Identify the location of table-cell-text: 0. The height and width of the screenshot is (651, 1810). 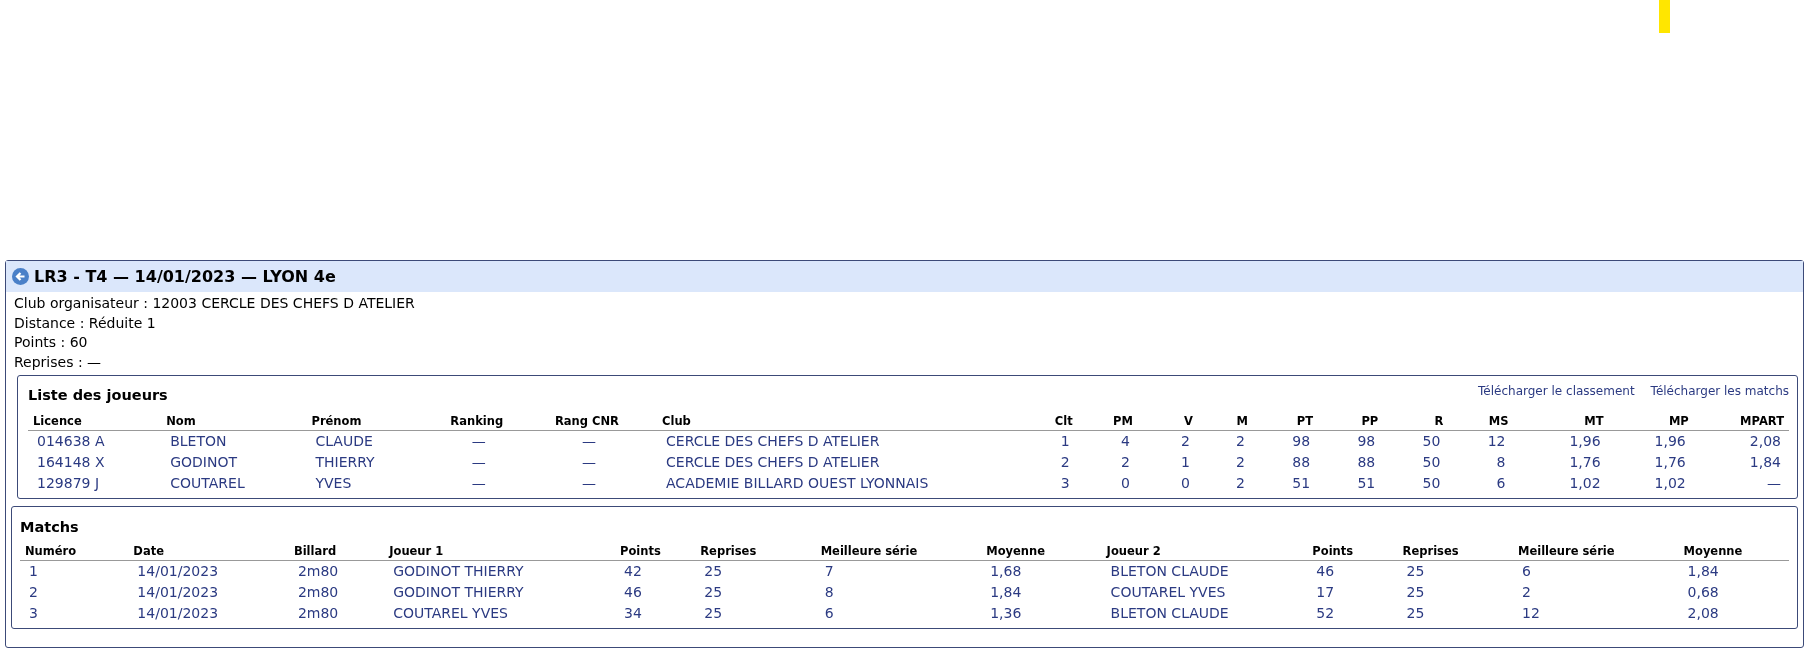
(1125, 483).